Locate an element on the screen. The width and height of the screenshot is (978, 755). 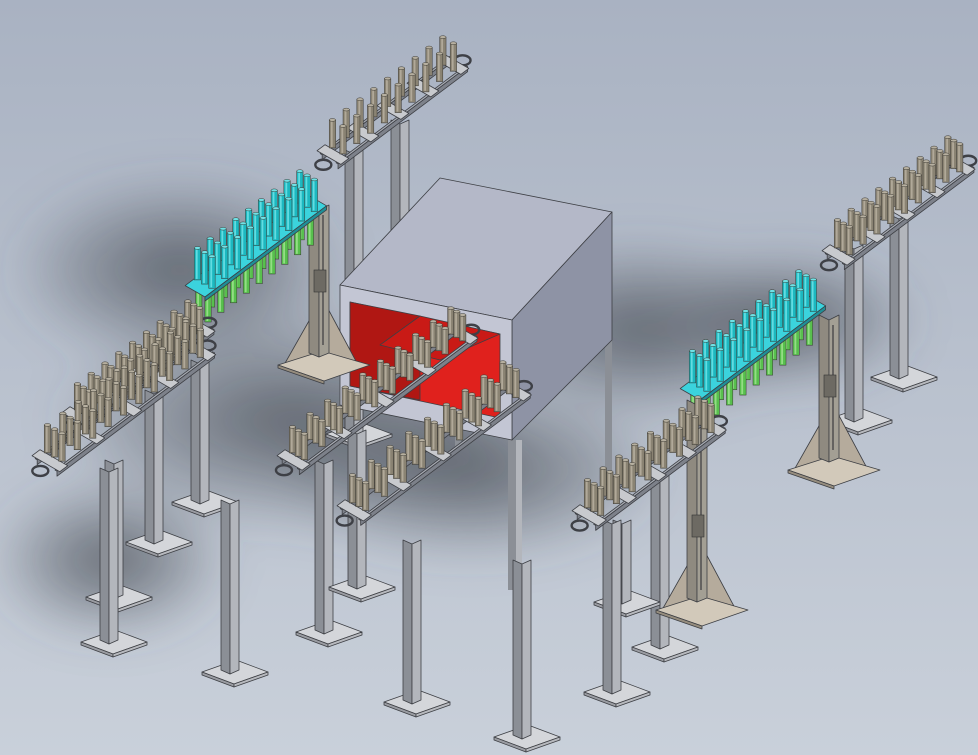
lift-carriage is located at coordinates (320, 281).